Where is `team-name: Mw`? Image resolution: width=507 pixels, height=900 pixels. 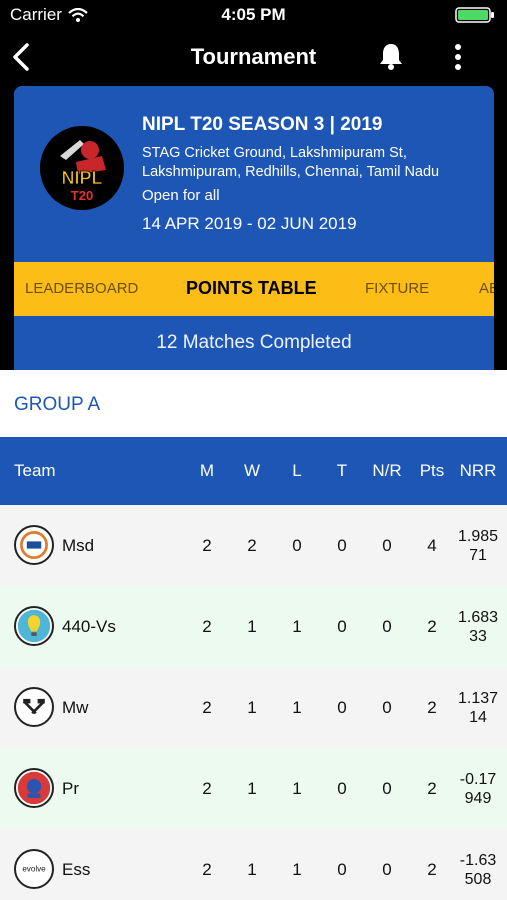 team-name: Mw is located at coordinates (75, 707).